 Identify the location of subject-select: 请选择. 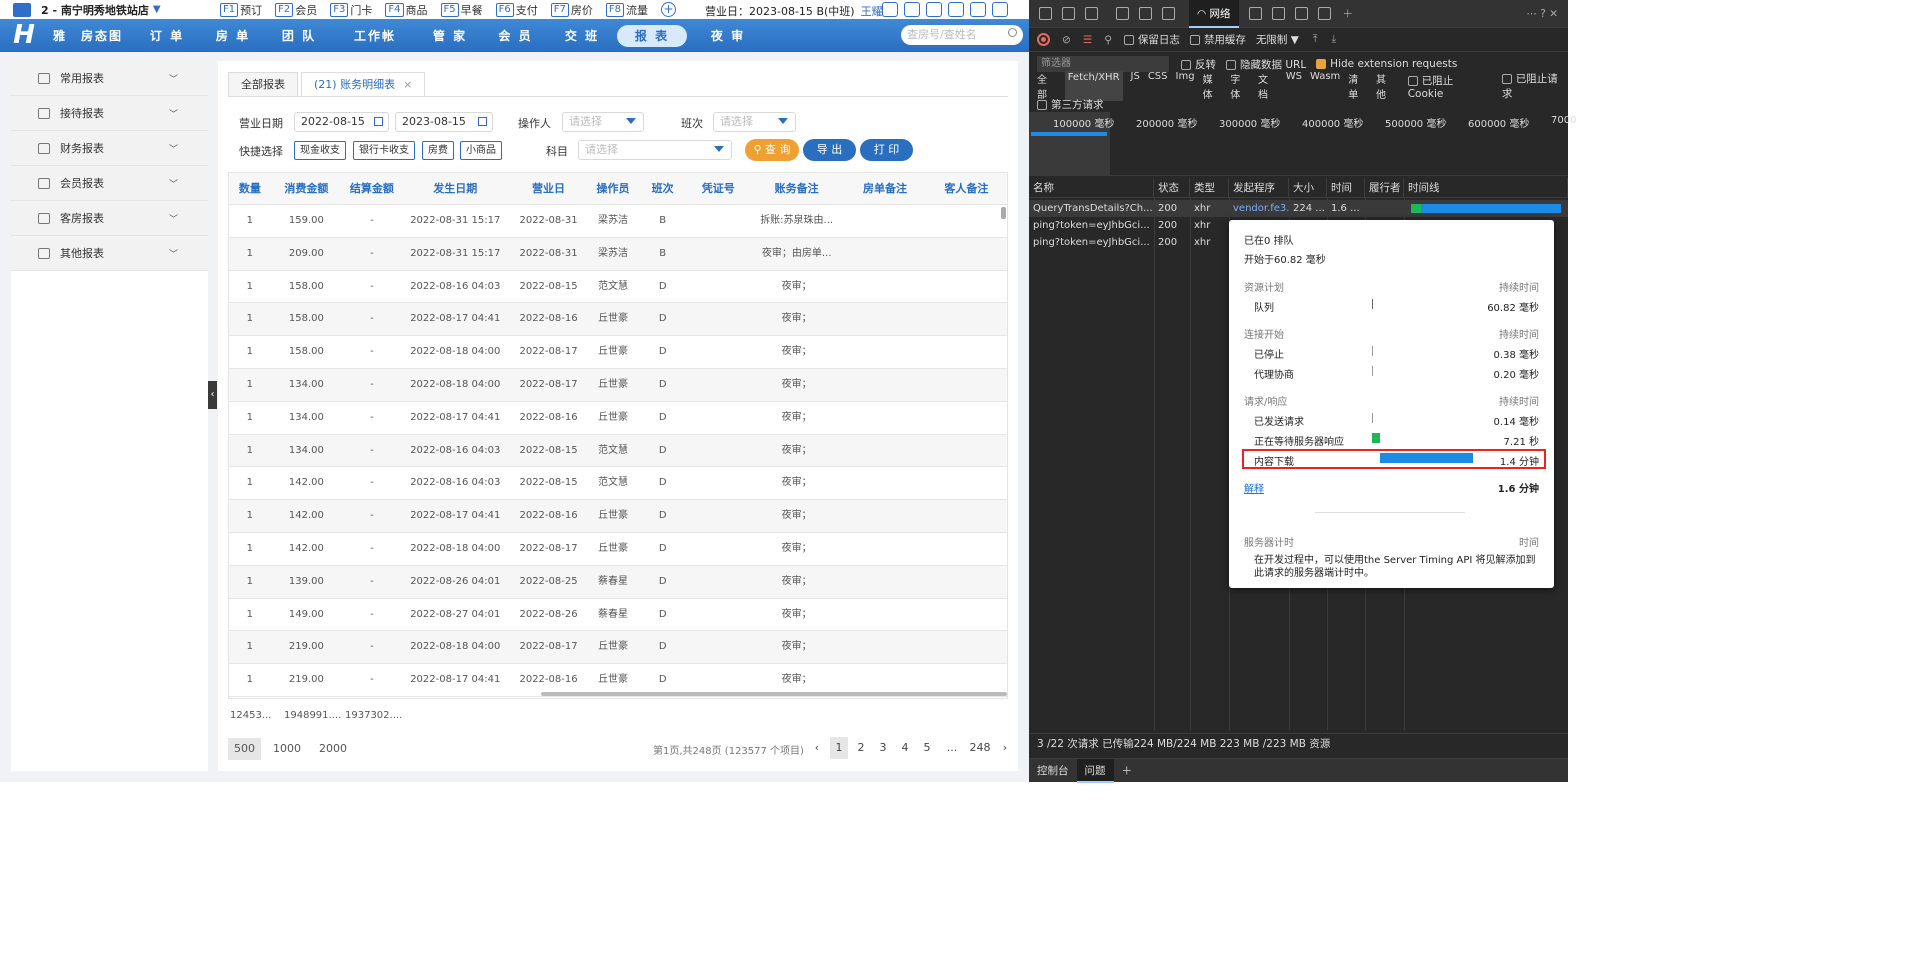
(655, 150).